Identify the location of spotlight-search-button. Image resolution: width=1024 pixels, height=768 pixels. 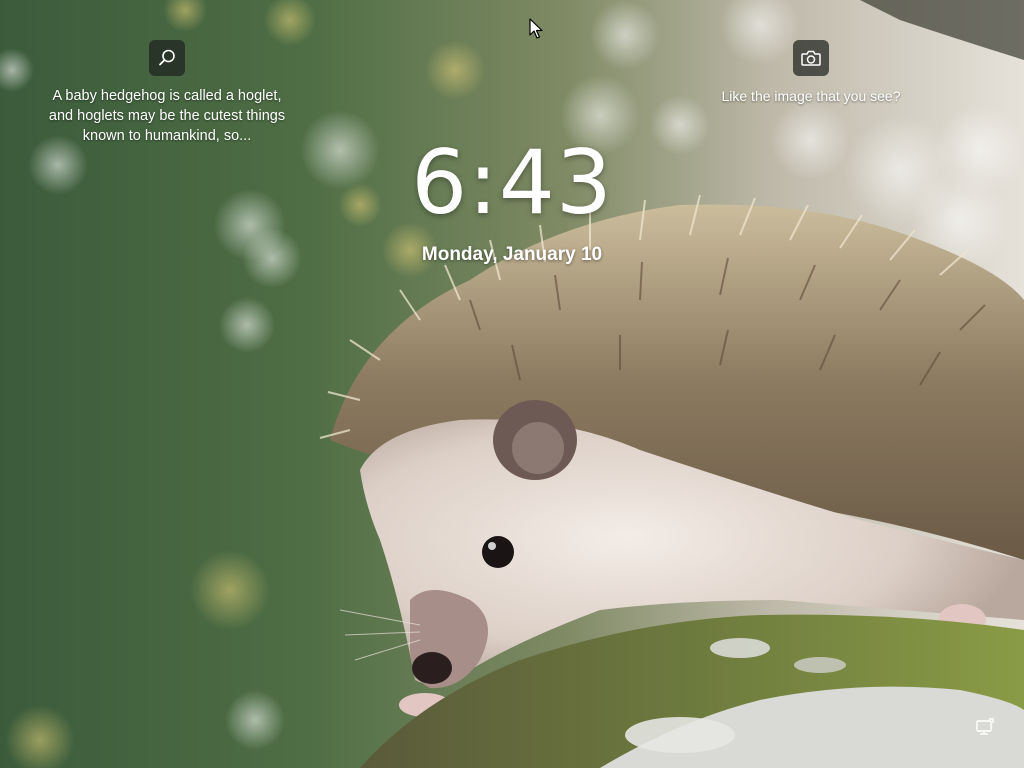
(167, 58).